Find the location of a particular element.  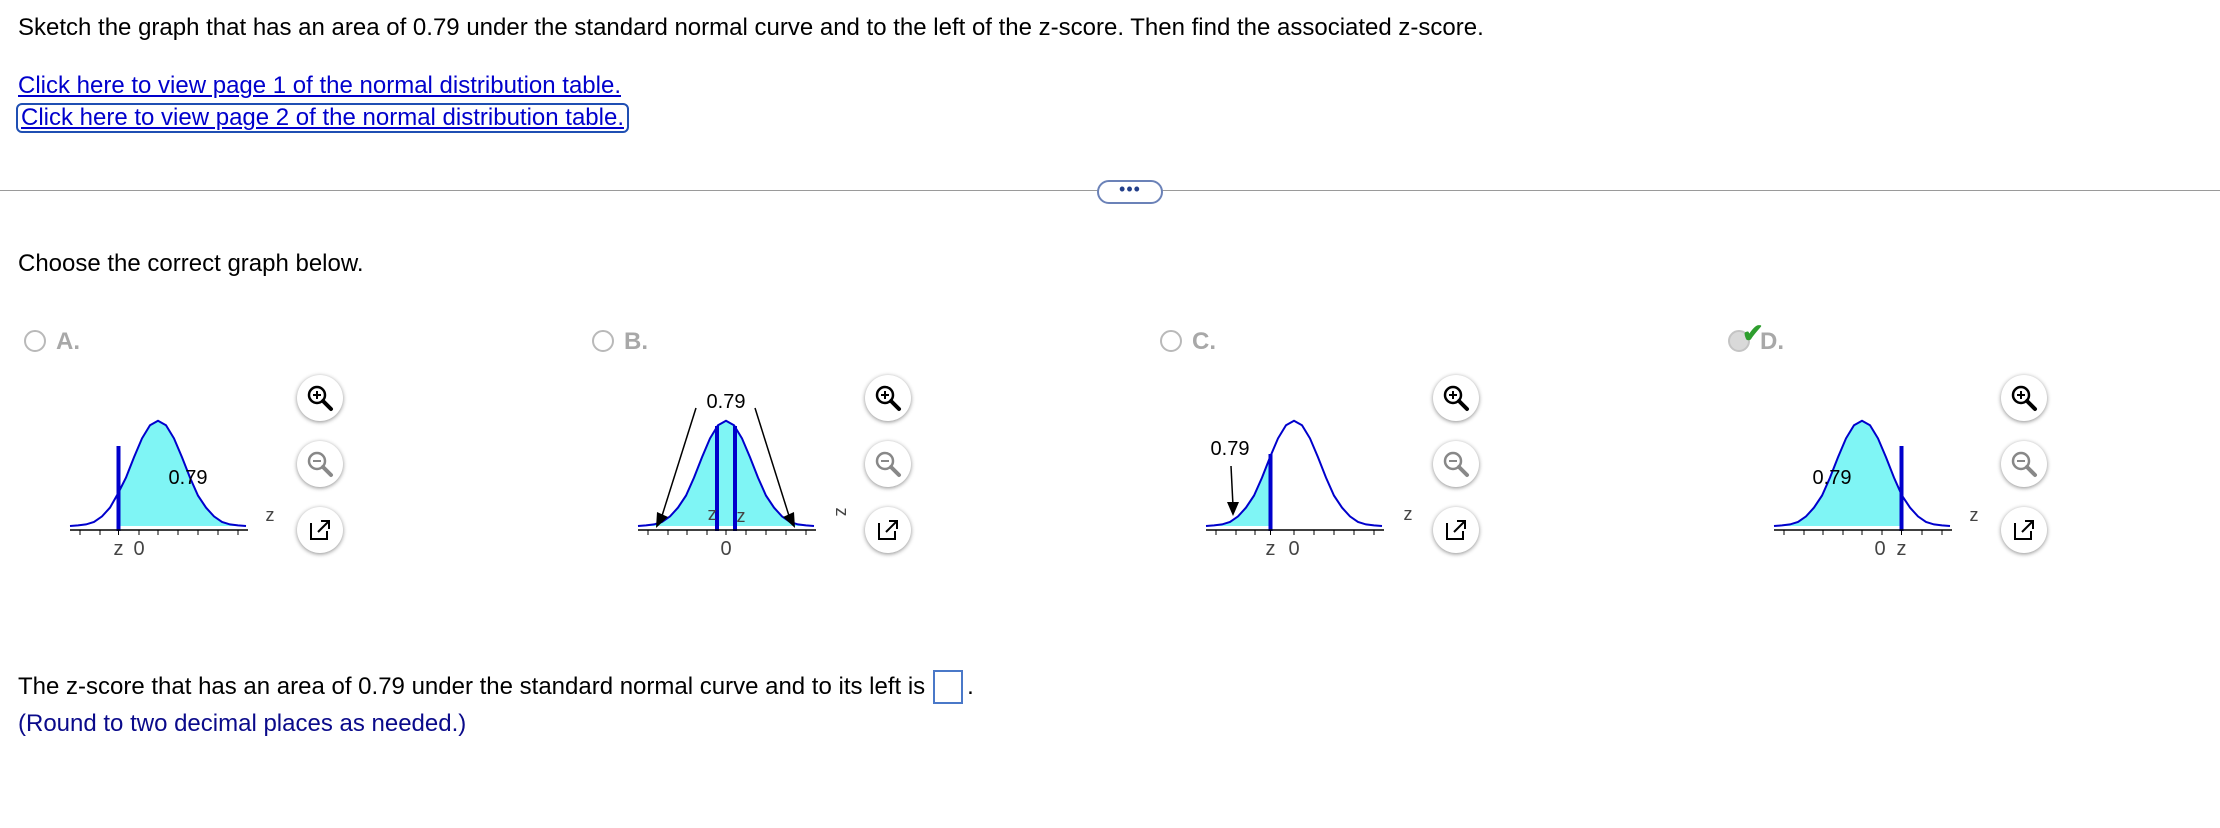

answer-suffix: . is located at coordinates (970, 686).